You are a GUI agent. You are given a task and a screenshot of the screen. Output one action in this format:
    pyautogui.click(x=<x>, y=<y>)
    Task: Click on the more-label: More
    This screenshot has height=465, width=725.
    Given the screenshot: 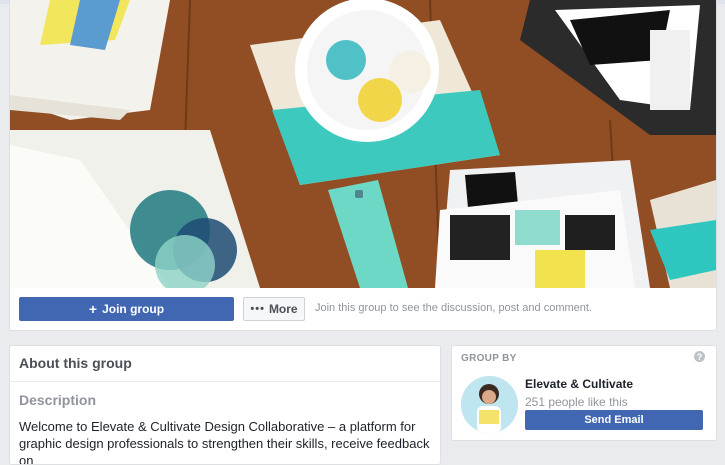 What is the action you would take?
    pyautogui.click(x=283, y=309)
    